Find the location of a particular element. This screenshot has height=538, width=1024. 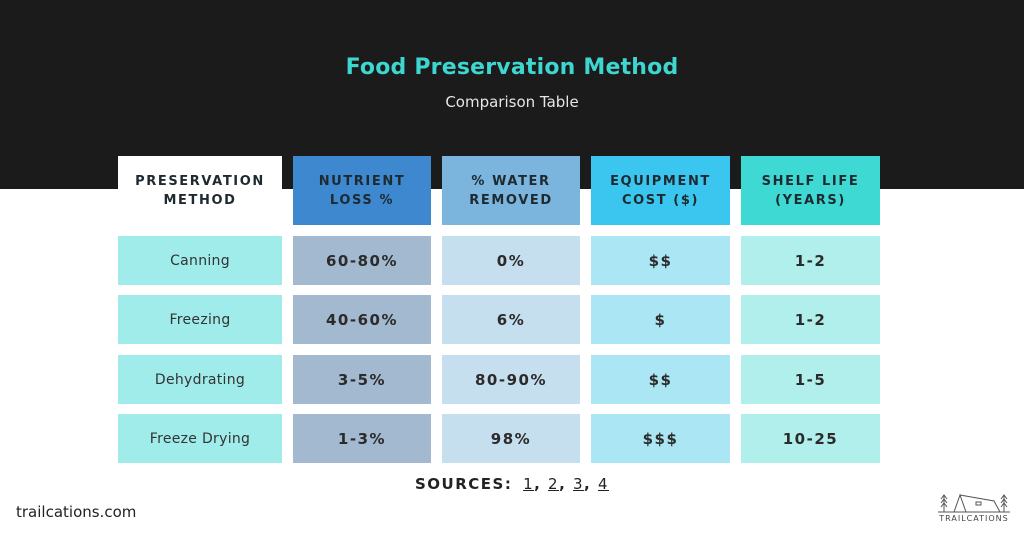

header-line-1: SHELF LIFE is located at coordinates (810, 181).